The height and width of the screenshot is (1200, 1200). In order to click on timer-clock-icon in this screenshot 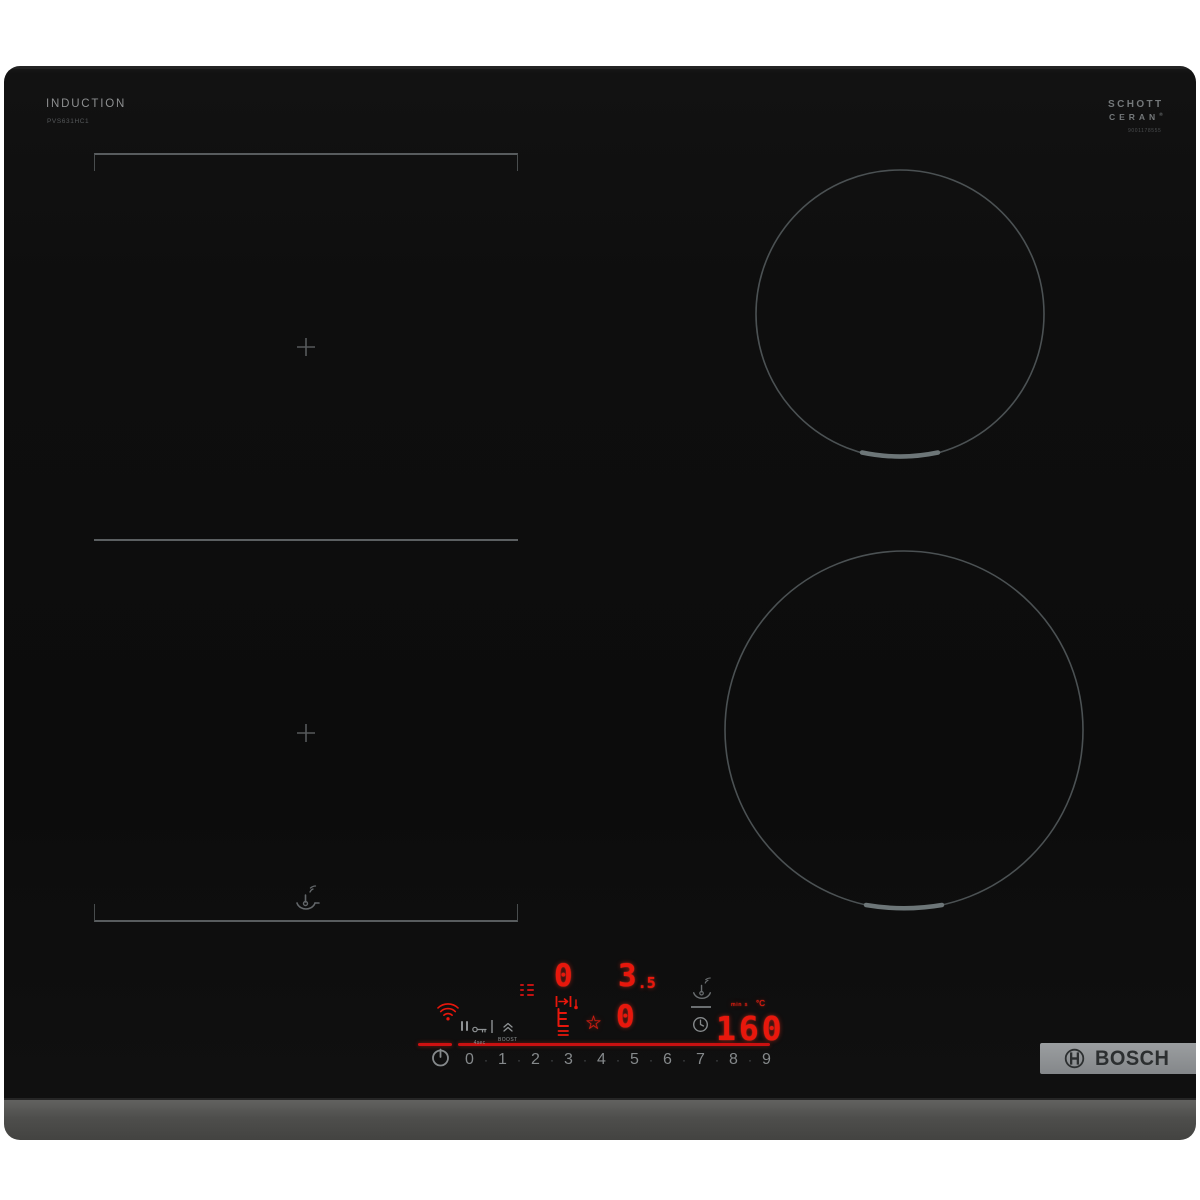, I will do `click(700, 1024)`.